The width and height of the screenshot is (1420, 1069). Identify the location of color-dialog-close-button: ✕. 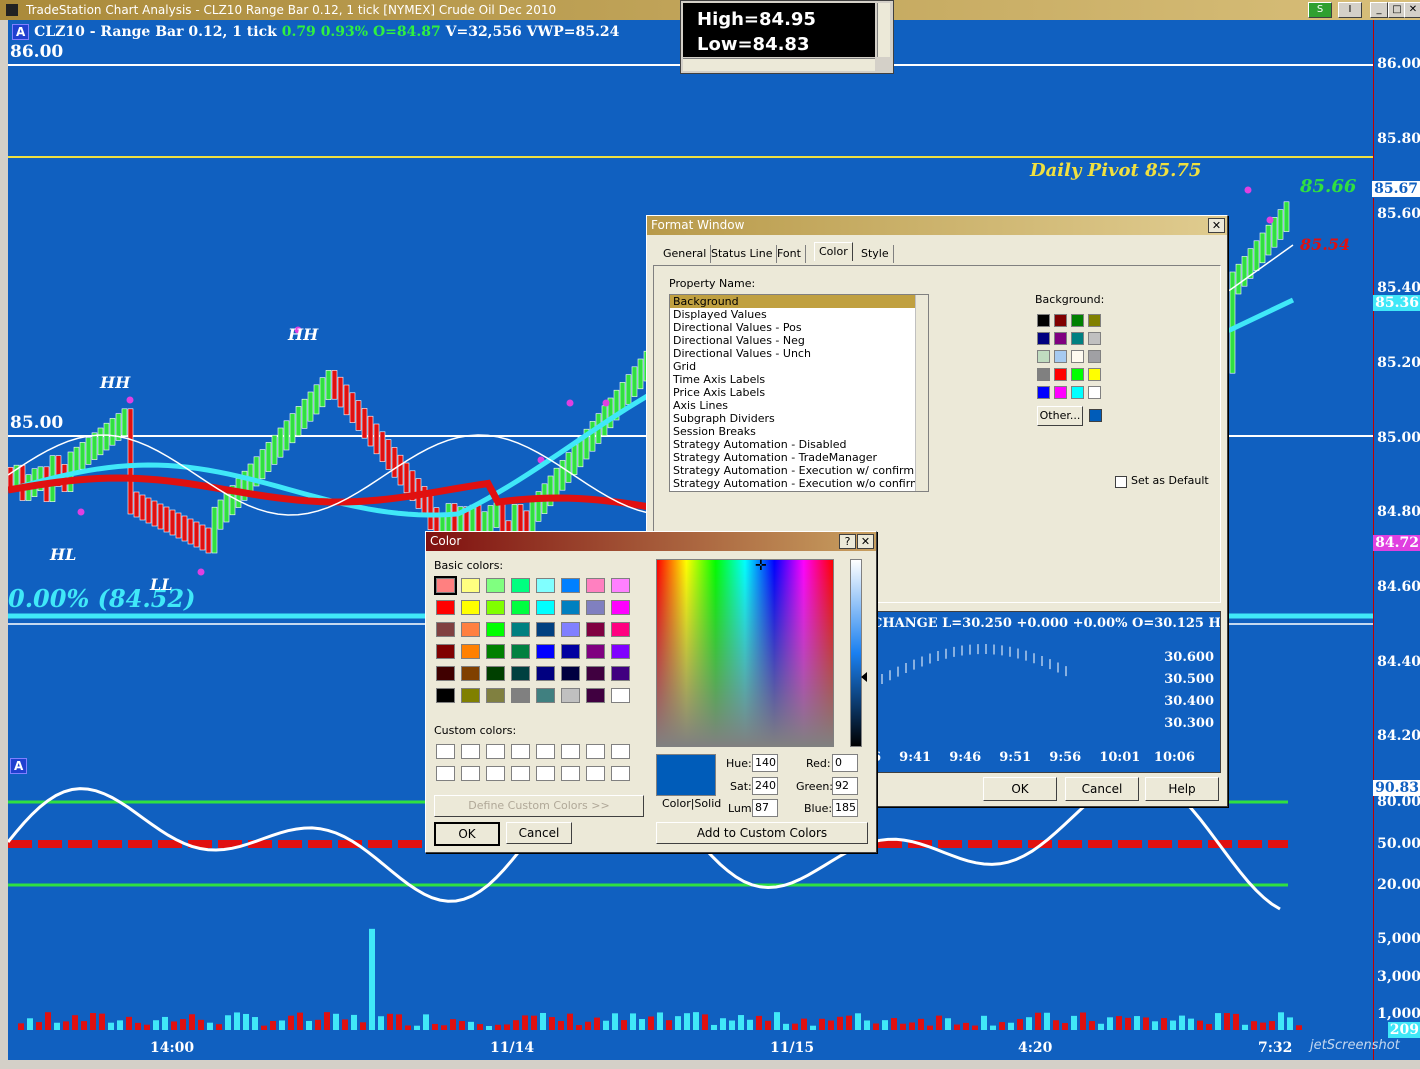
(865, 541).